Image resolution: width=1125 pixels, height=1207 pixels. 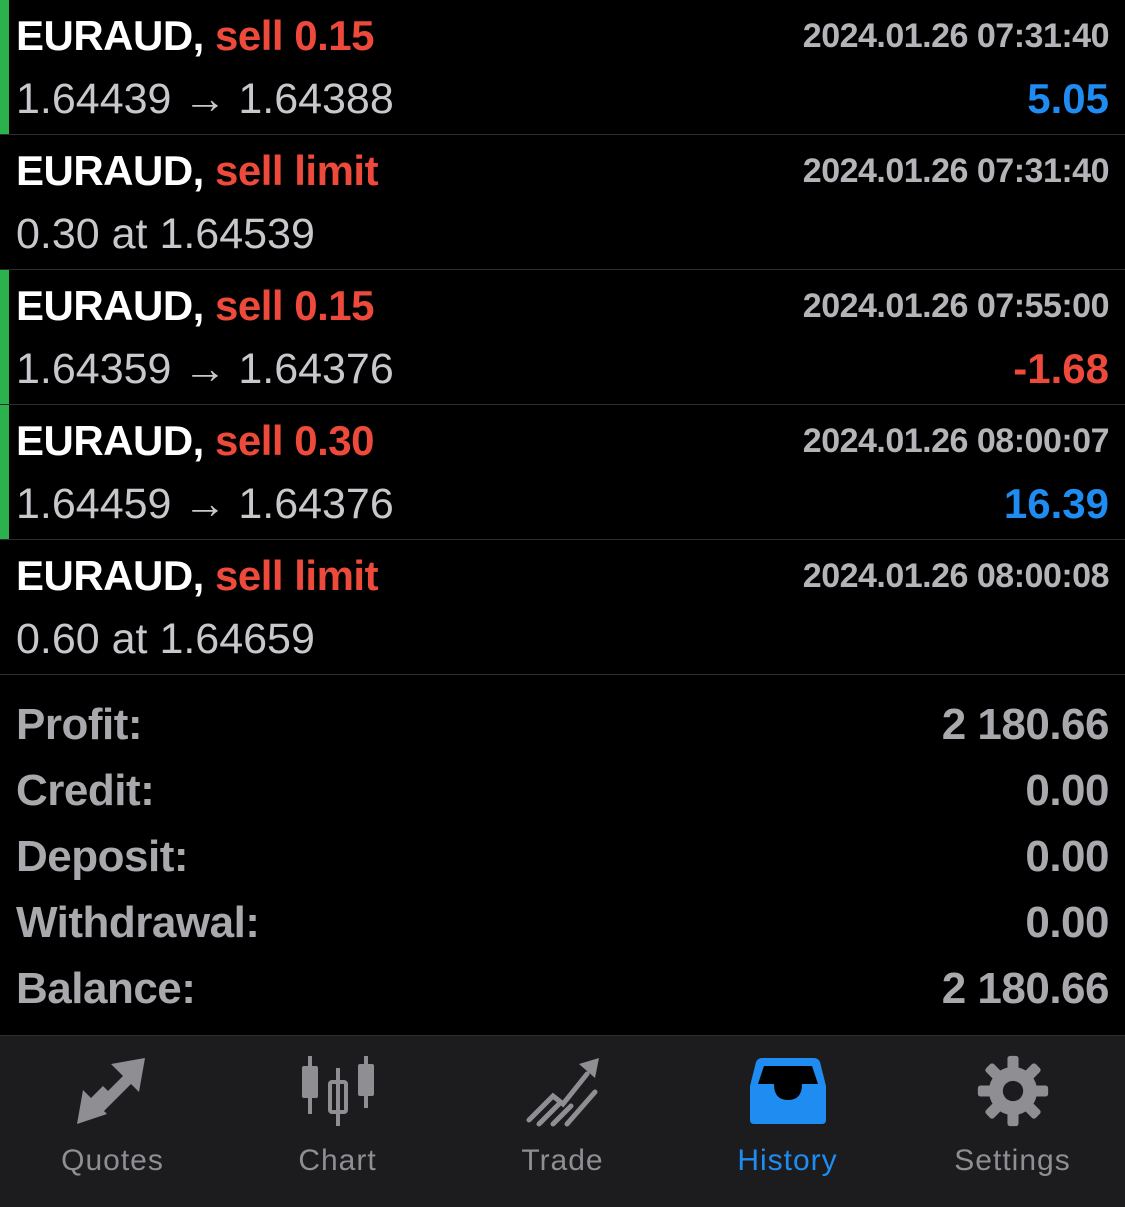 I want to click on tab-settings: Settings, so click(x=1012, y=1121).